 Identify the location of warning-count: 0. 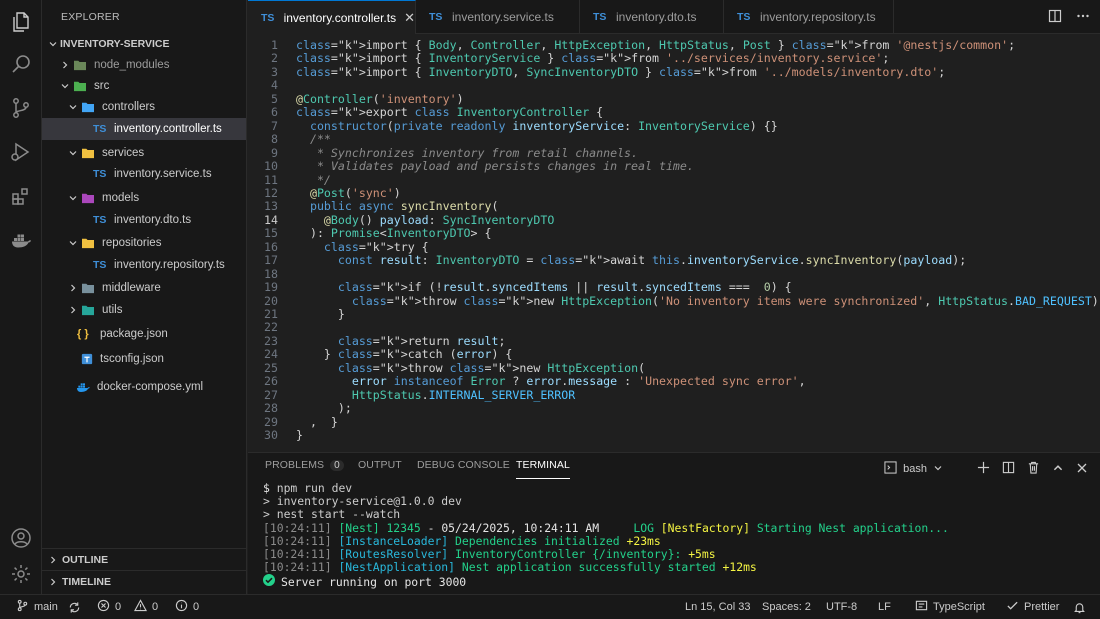
(155, 607).